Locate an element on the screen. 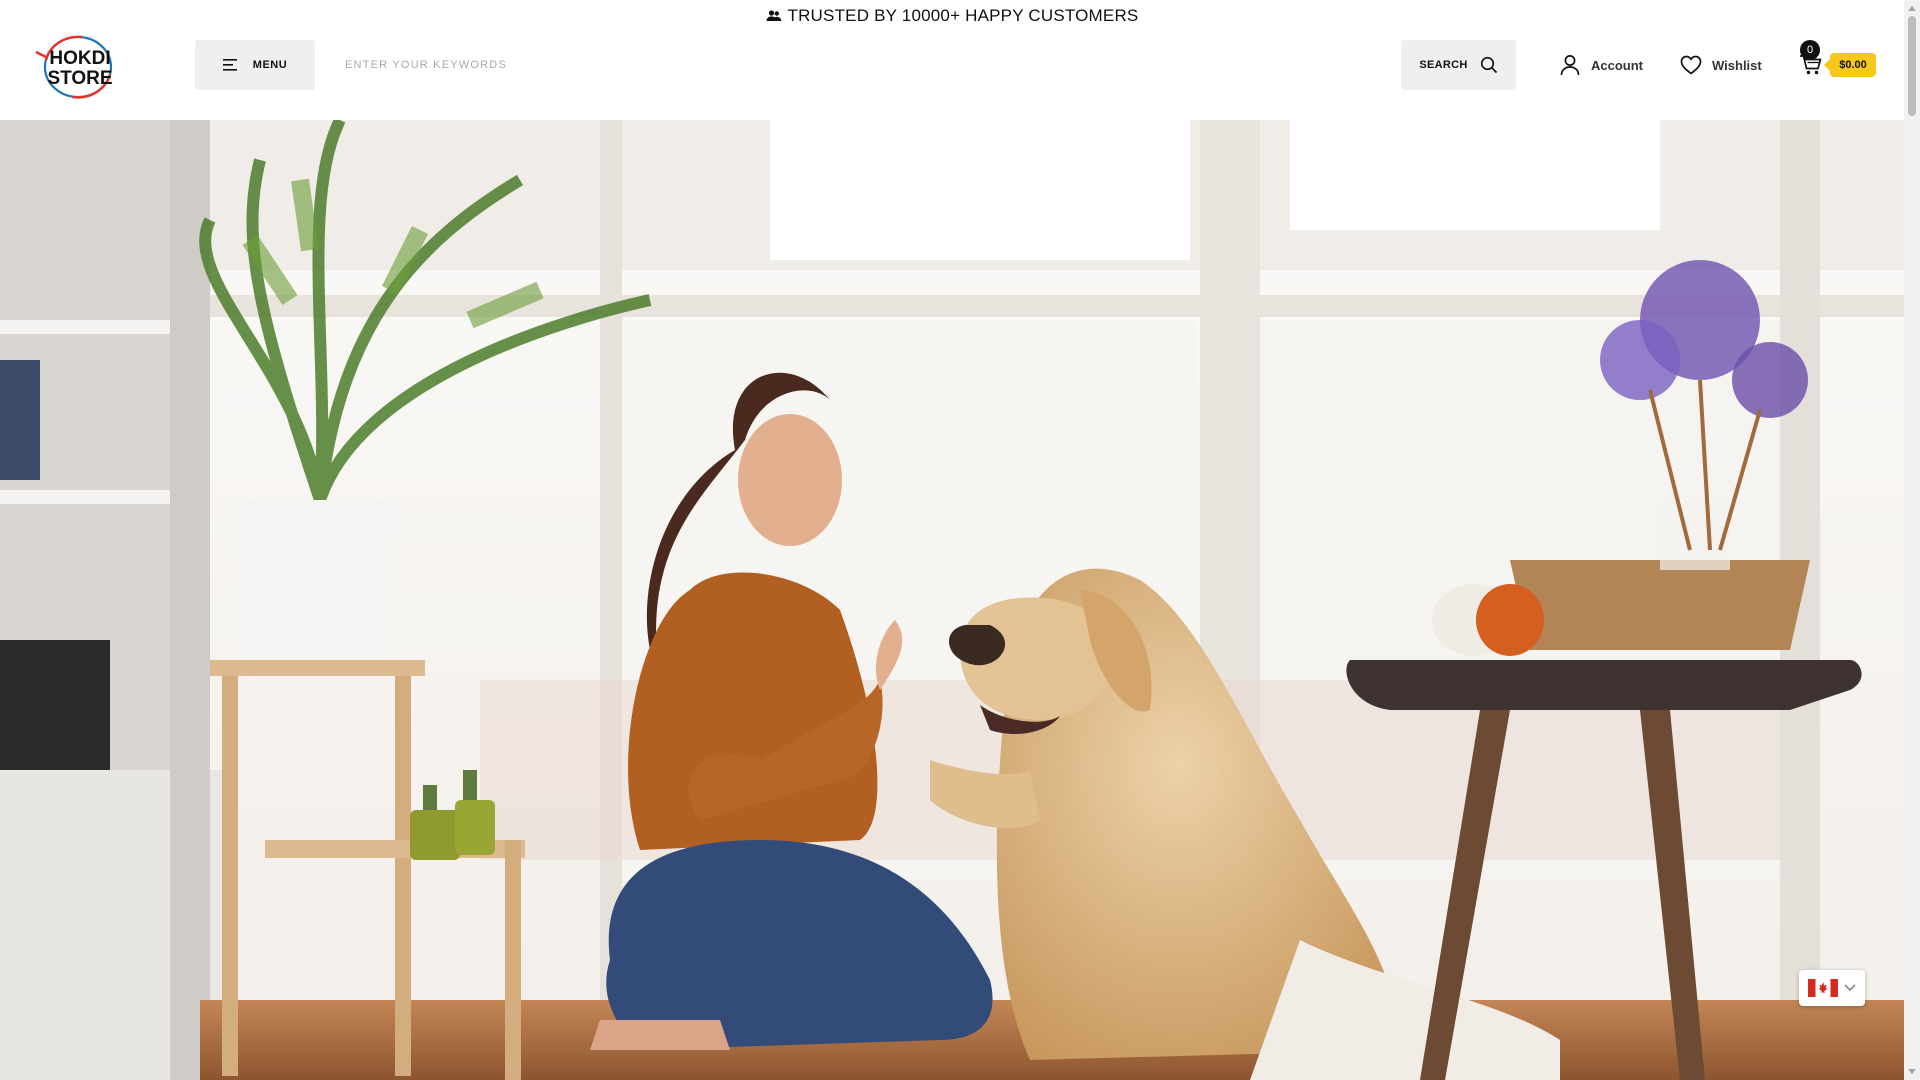 This screenshot has height=1080, width=1920. currency-selector is located at coordinates (1832, 988).